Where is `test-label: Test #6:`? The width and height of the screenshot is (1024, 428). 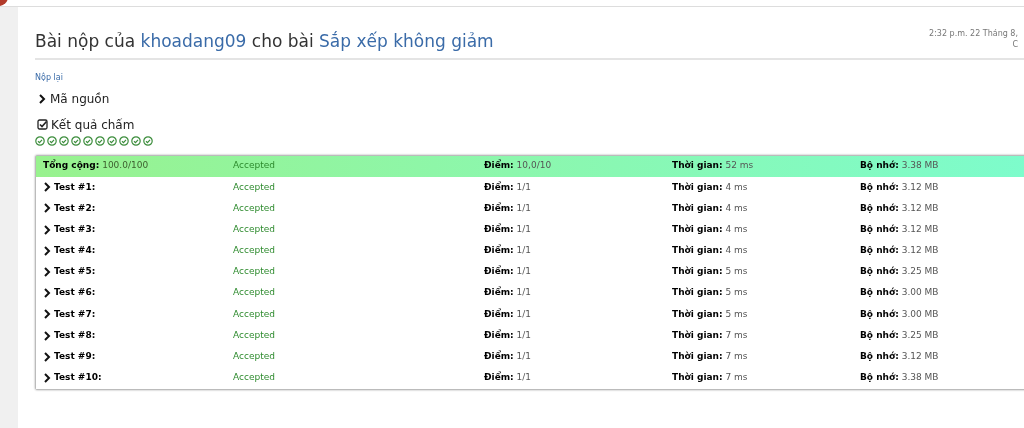 test-label: Test #6: is located at coordinates (75, 293).